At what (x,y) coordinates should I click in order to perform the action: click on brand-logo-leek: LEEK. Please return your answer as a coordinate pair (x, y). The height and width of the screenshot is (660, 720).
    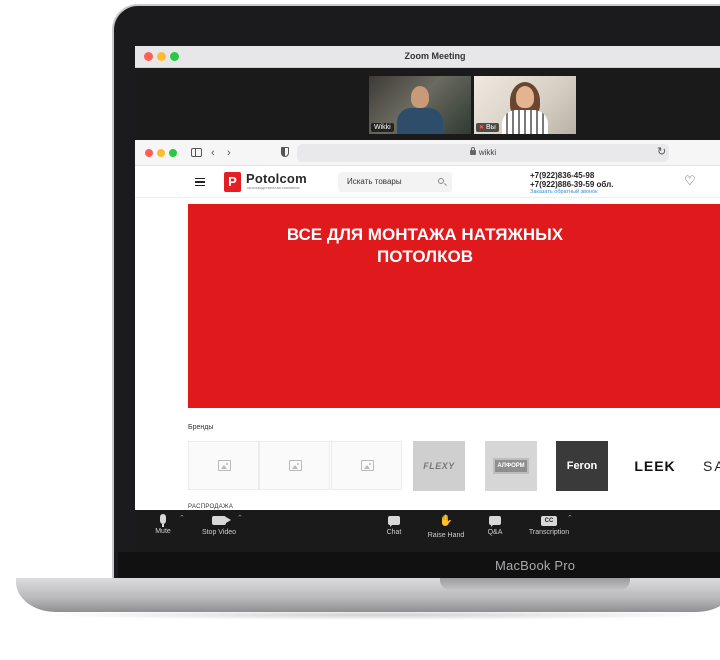
    Looking at the image, I should click on (655, 466).